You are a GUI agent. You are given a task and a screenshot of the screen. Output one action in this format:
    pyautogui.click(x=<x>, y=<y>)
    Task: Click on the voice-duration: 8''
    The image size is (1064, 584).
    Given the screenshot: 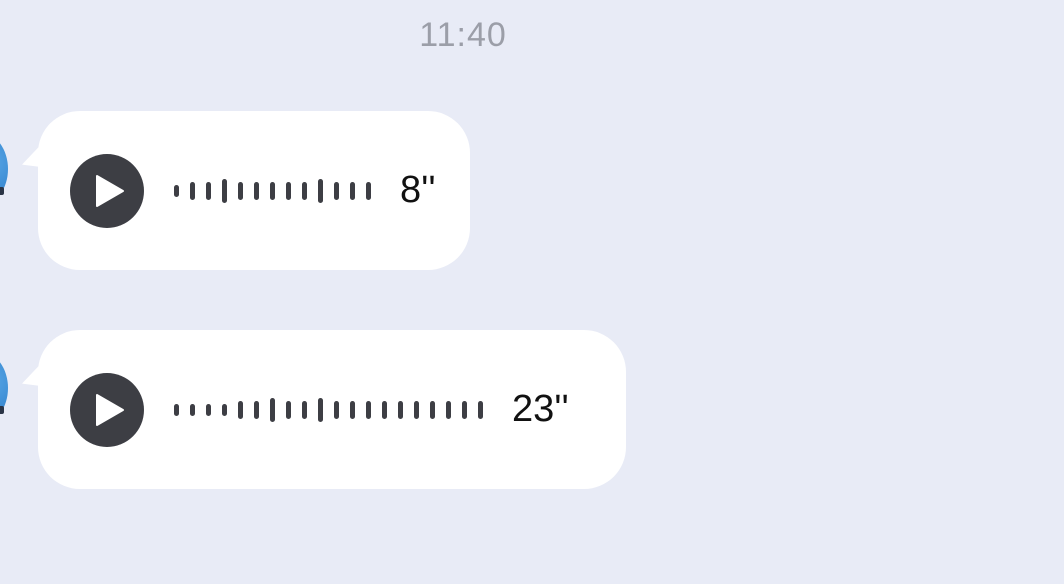 What is the action you would take?
    pyautogui.click(x=418, y=190)
    